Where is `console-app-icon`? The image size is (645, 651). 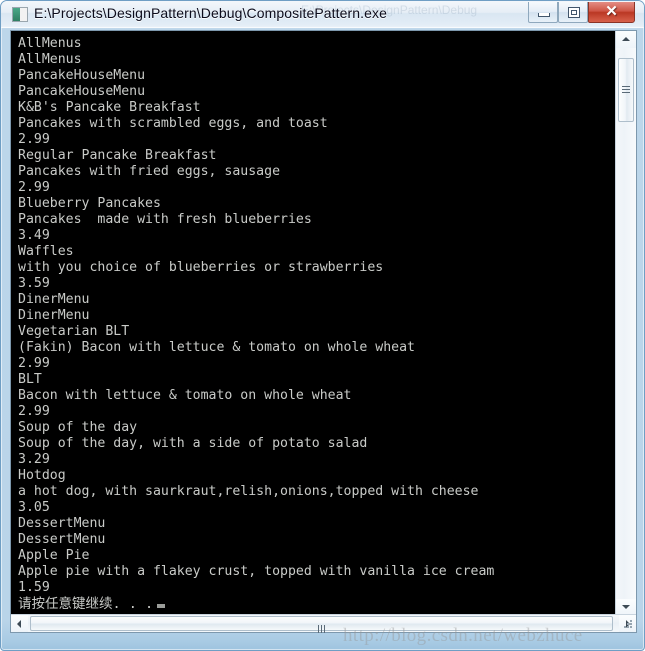 console-app-icon is located at coordinates (20, 14).